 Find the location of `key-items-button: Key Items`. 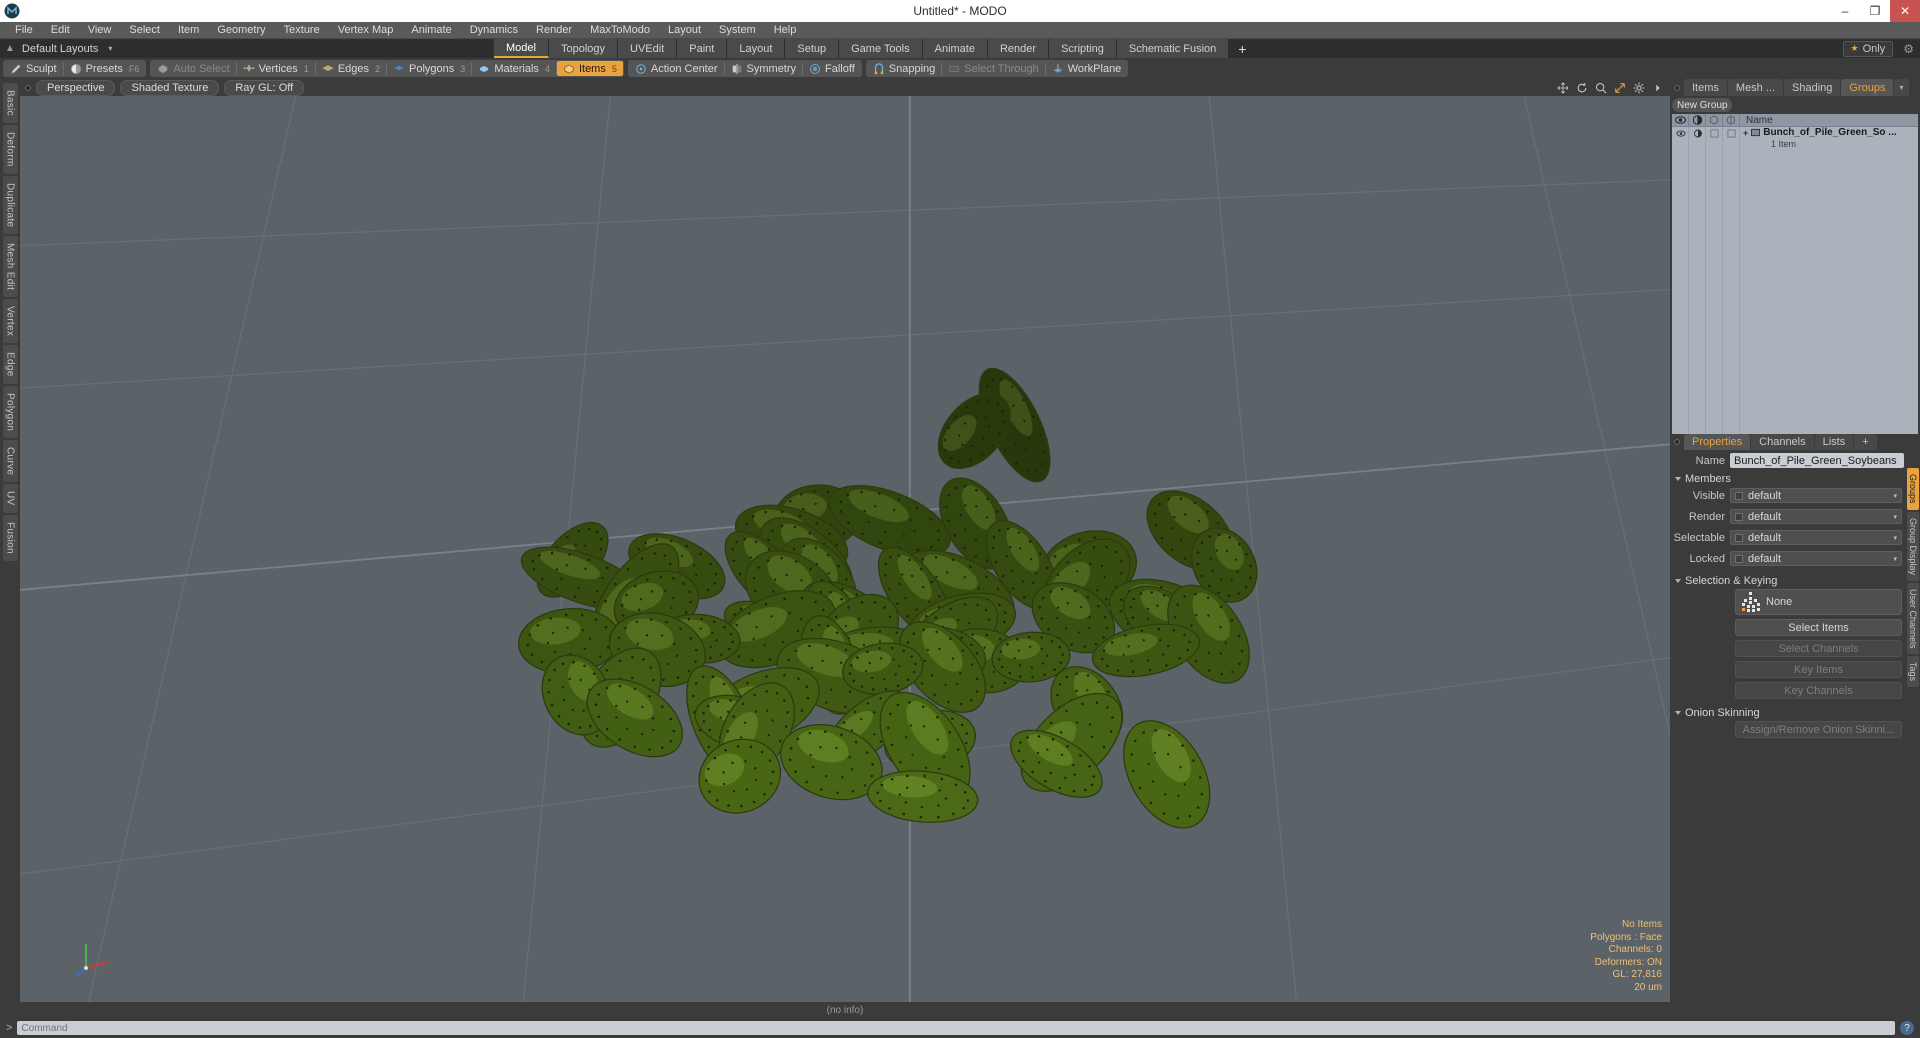

key-items-button: Key Items is located at coordinates (1818, 669).